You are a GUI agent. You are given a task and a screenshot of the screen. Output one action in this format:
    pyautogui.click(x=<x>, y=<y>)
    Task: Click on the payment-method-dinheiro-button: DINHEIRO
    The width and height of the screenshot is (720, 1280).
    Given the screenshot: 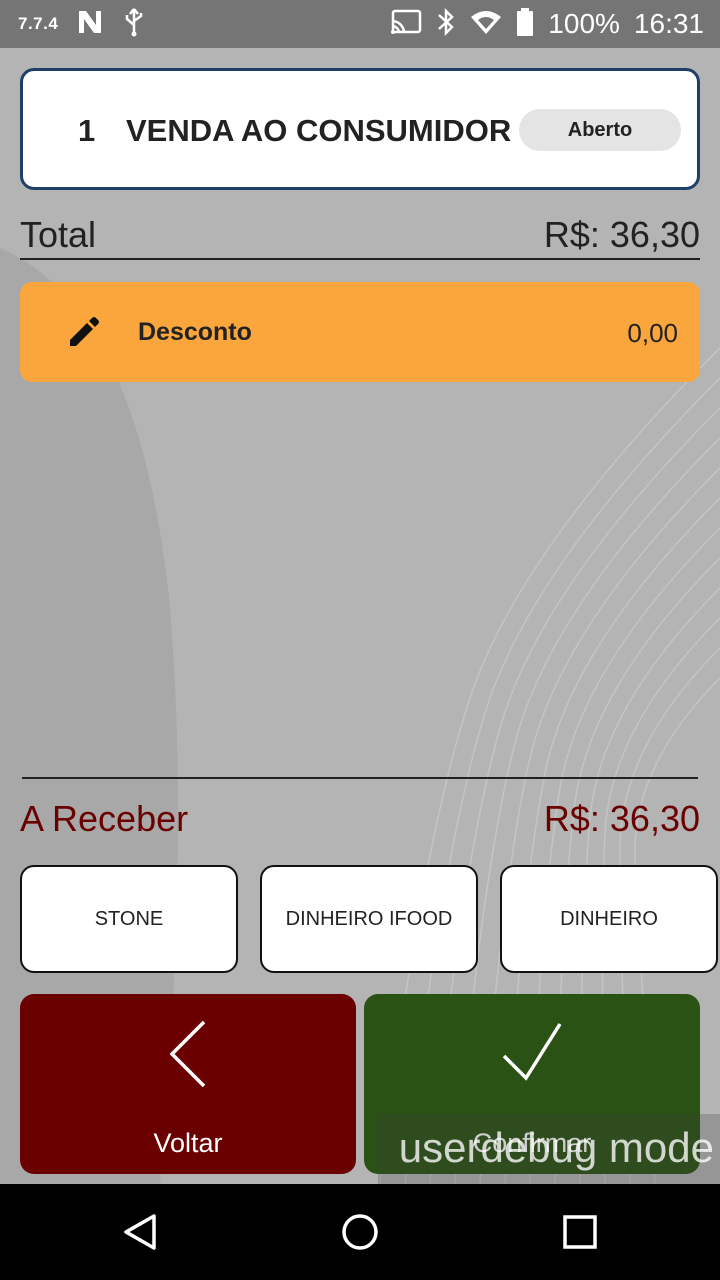 What is the action you would take?
    pyautogui.click(x=609, y=919)
    